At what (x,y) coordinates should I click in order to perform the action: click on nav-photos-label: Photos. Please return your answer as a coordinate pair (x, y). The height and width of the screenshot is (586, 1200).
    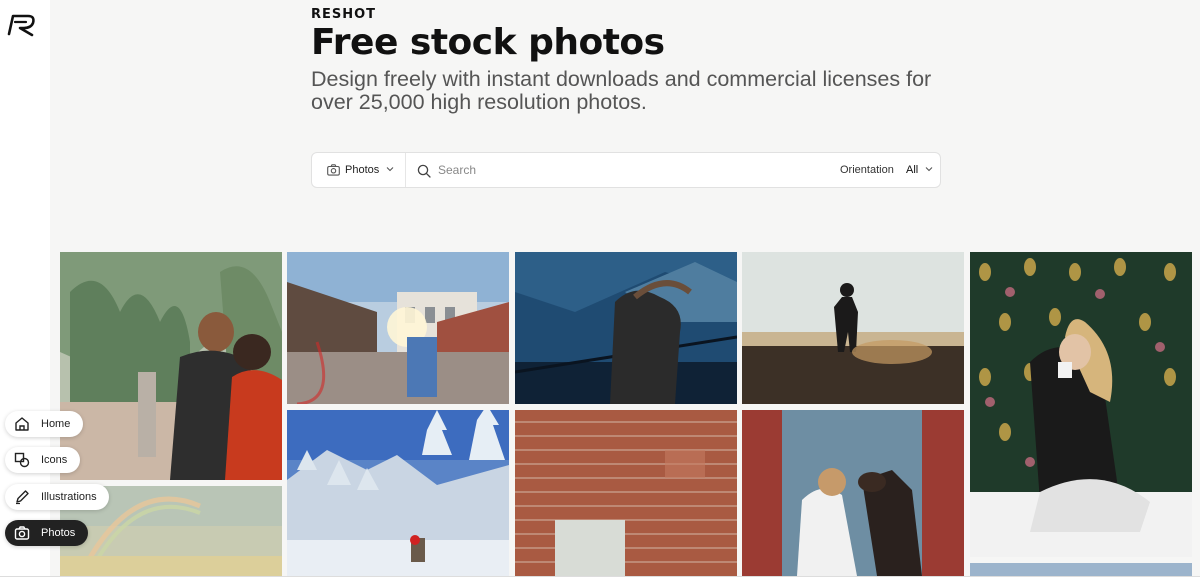
    Looking at the image, I should click on (58, 533).